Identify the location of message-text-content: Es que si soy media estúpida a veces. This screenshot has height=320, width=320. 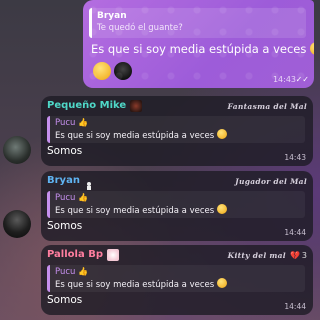
(199, 49).